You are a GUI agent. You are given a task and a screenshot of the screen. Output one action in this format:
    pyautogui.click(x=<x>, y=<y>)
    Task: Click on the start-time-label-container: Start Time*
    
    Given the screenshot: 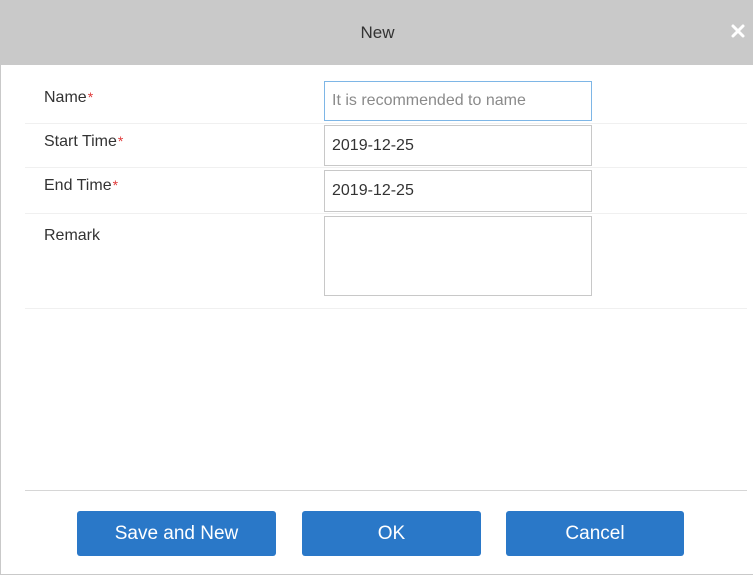 What is the action you would take?
    pyautogui.click(x=83, y=142)
    